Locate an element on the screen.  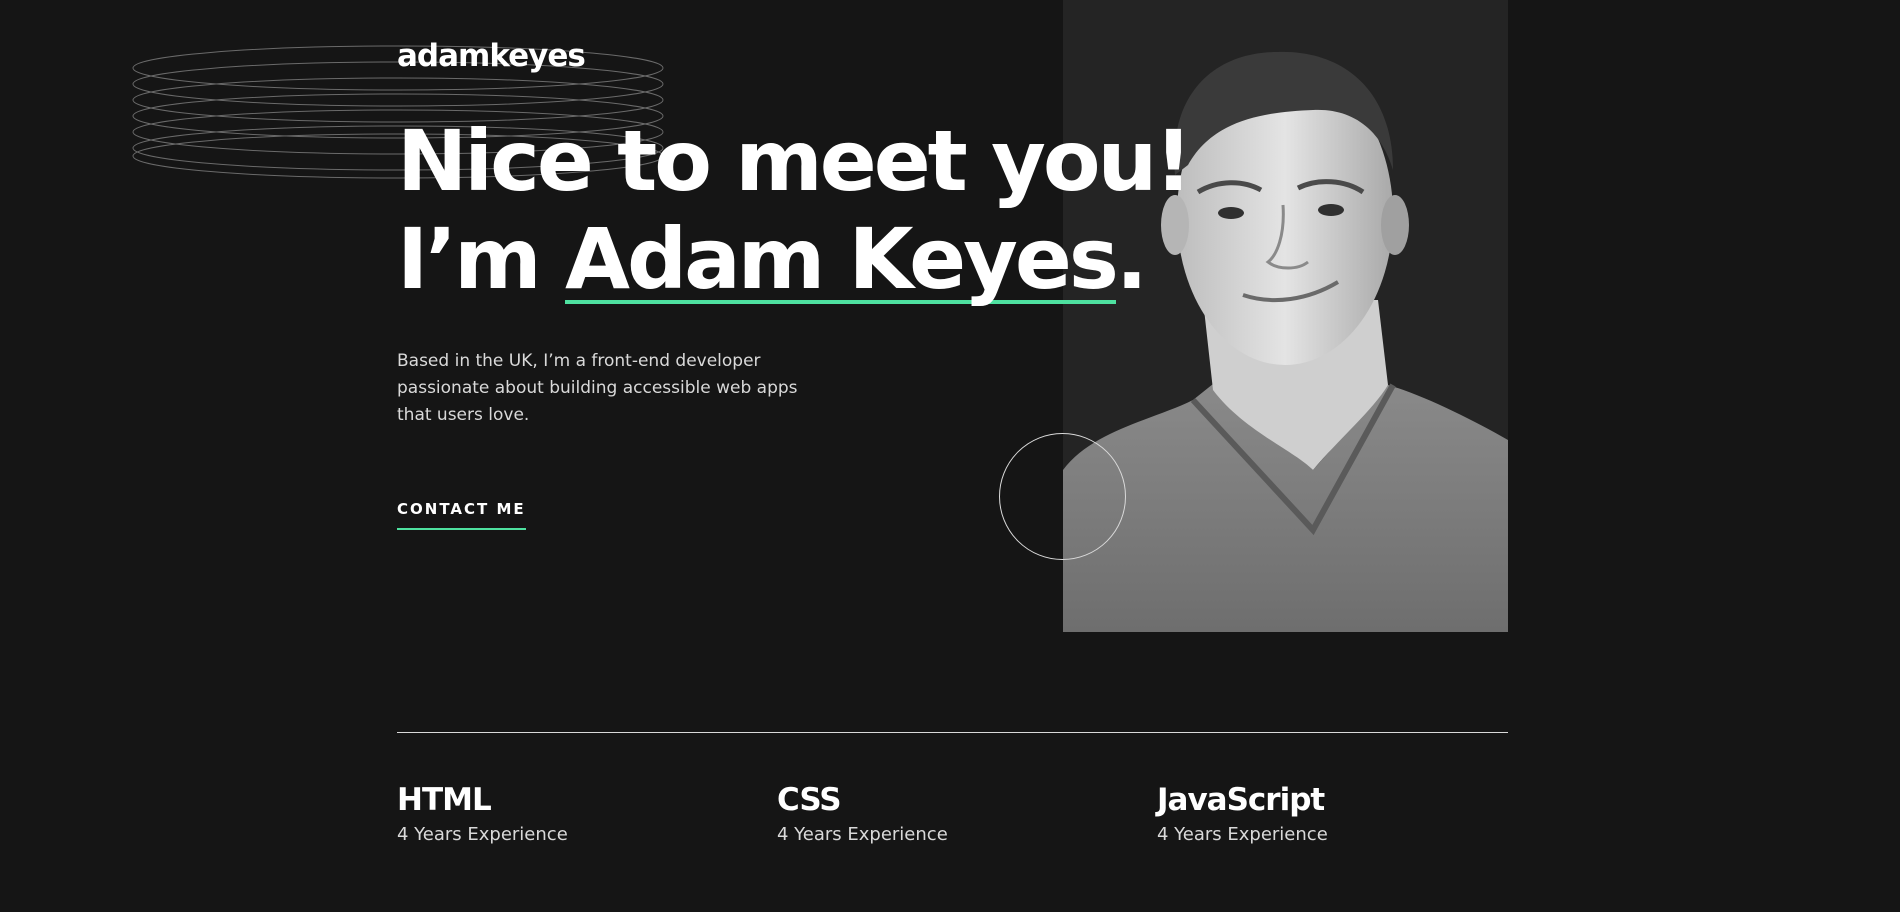
skill-name: JavaScript is located at coordinates (1241, 800).